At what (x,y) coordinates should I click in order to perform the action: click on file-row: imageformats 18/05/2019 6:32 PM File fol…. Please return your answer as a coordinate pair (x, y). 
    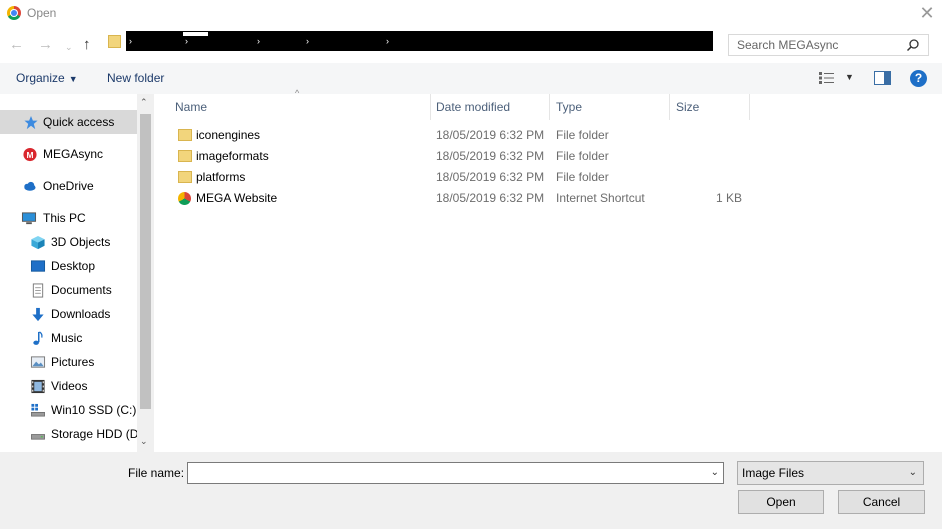
    Looking at the image, I should click on (452, 156).